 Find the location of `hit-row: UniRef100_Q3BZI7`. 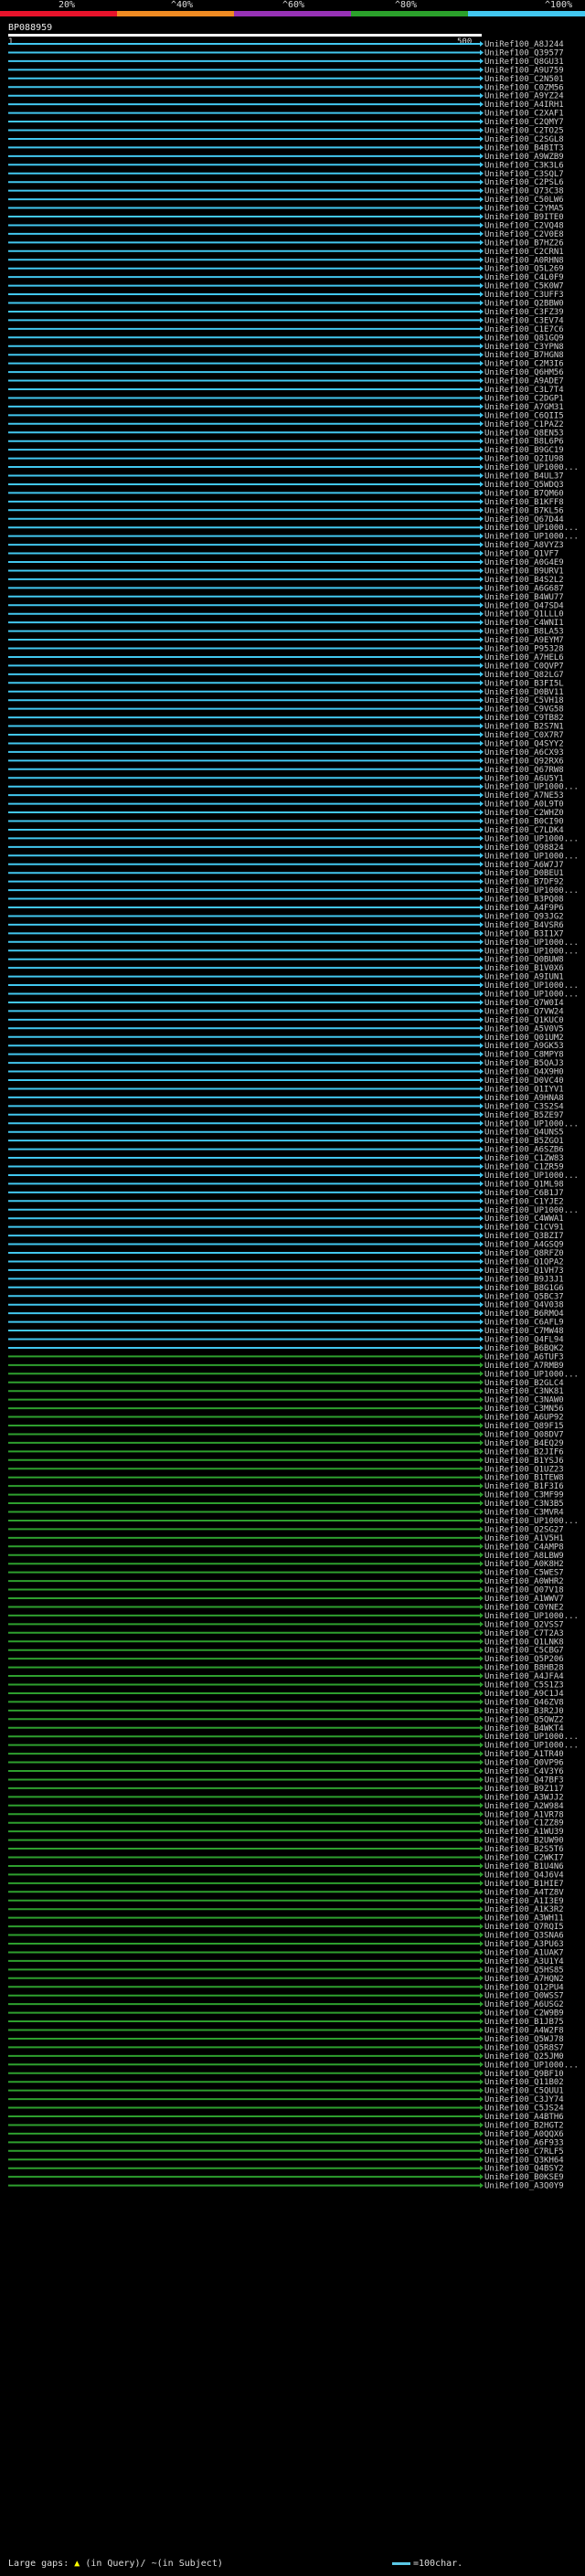

hit-row: UniRef100_Q3BZI7 is located at coordinates (286, 1236).